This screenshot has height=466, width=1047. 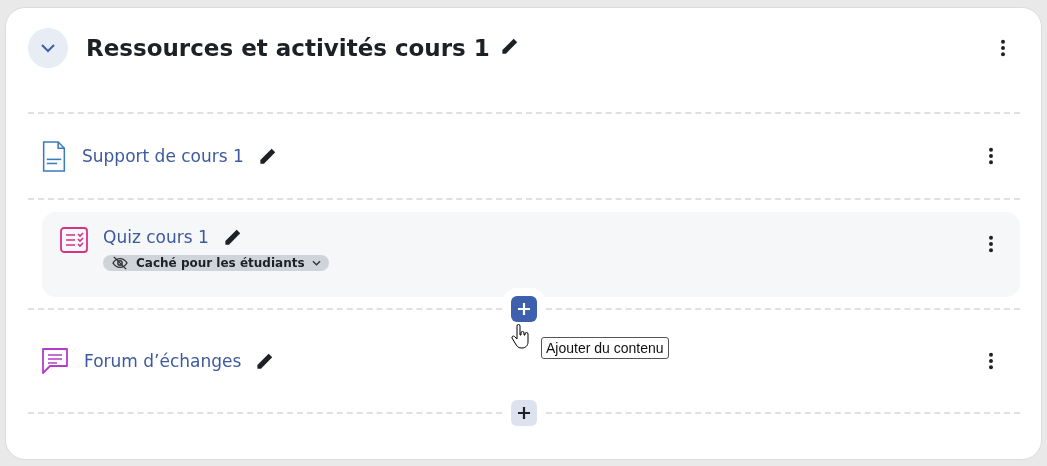 What do you see at coordinates (163, 361) in the screenshot?
I see `activity-link: Forum d’échanges` at bounding box center [163, 361].